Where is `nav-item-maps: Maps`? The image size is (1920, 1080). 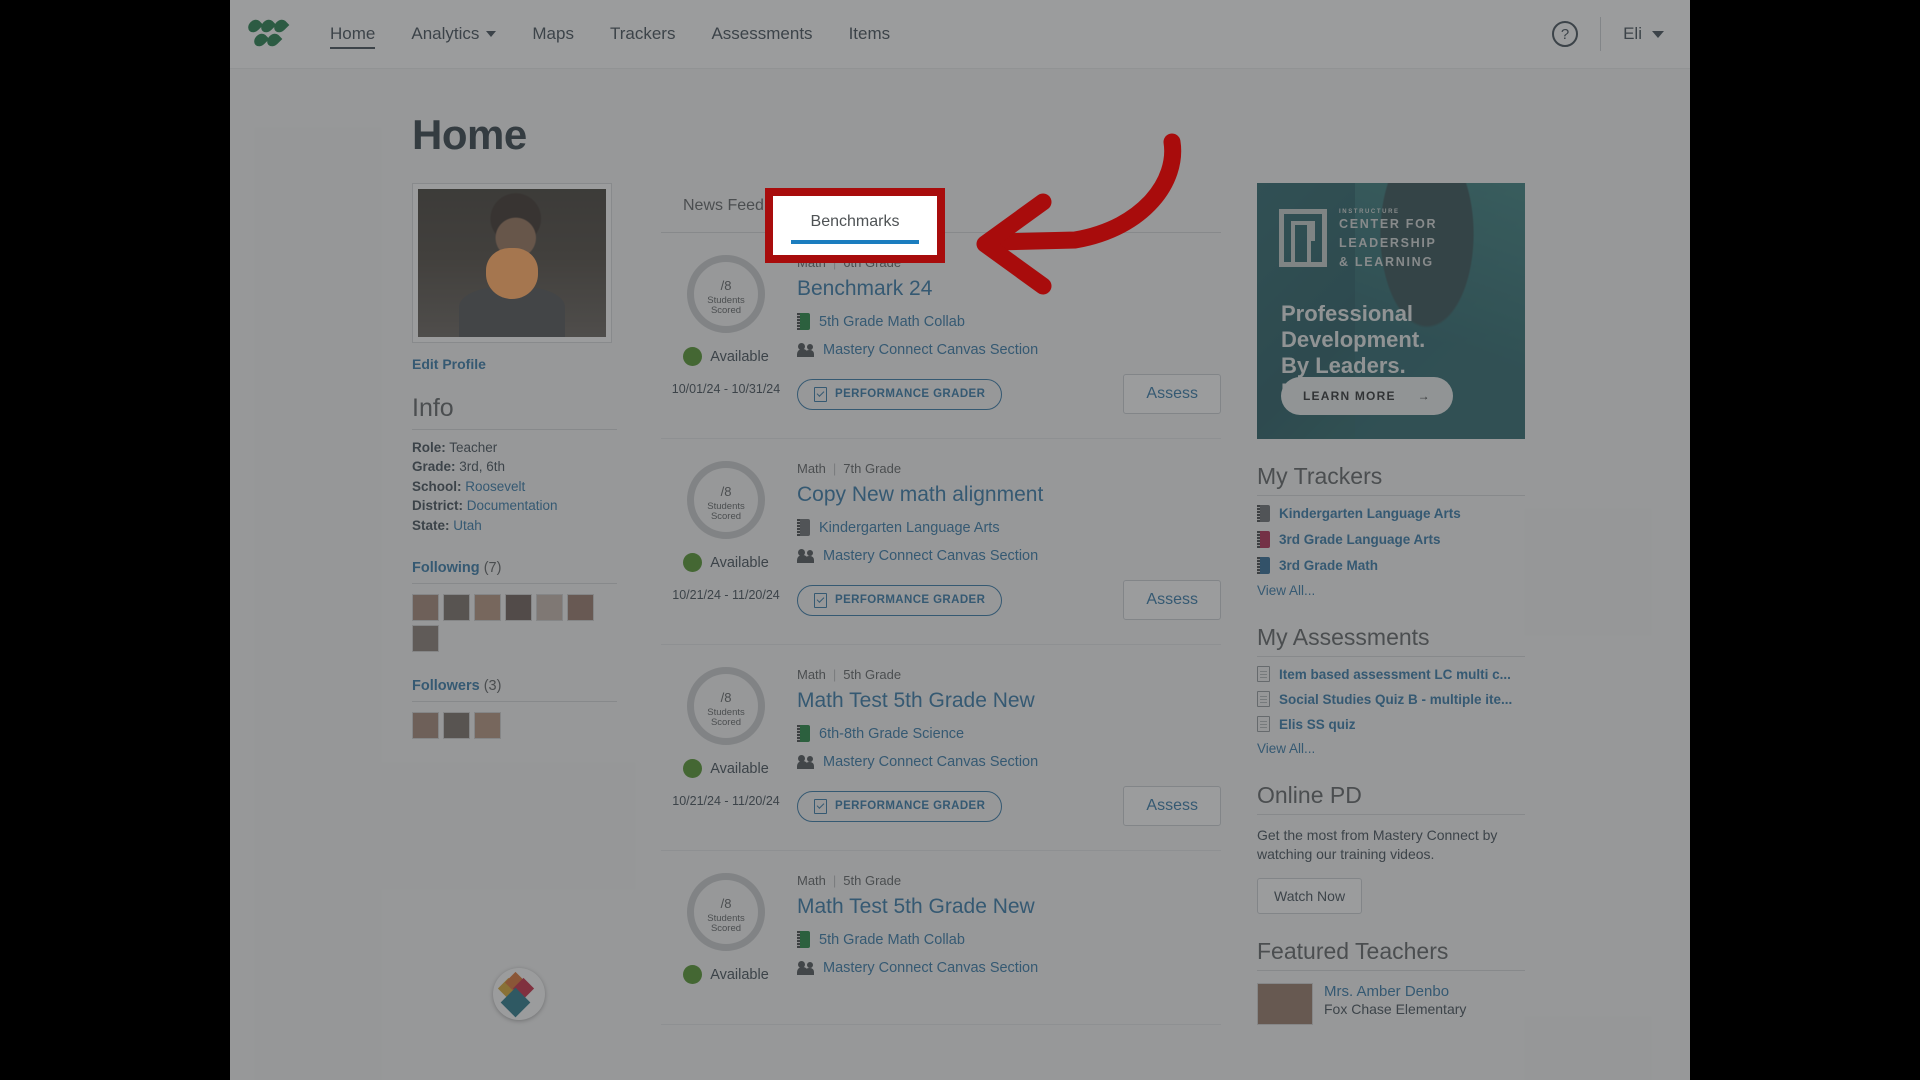 nav-item-maps: Maps is located at coordinates (553, 34).